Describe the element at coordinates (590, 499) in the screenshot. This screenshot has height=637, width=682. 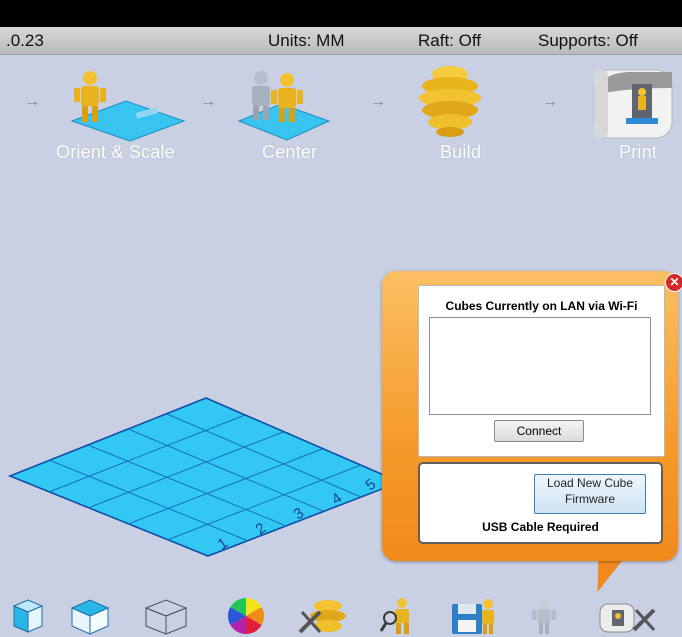
I see `firmware-button-line2: Firmware` at that location.